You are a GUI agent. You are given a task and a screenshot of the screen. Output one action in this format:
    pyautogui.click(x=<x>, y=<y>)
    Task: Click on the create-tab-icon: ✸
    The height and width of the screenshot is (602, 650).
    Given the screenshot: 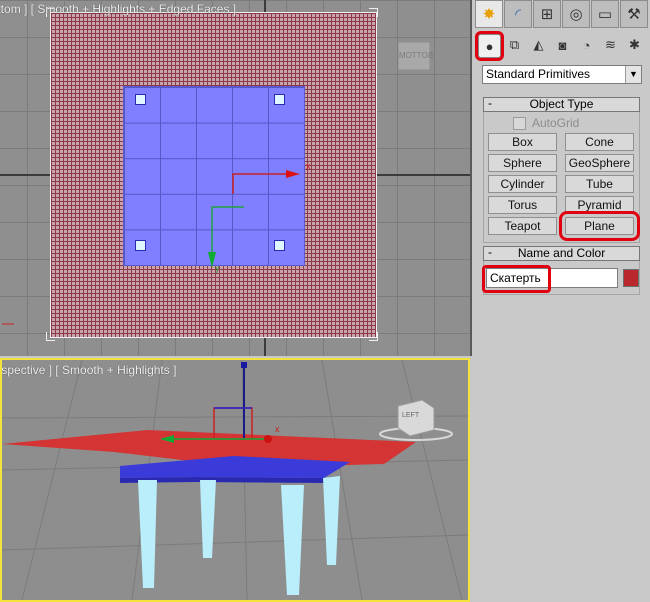 What is the action you would take?
    pyautogui.click(x=489, y=14)
    